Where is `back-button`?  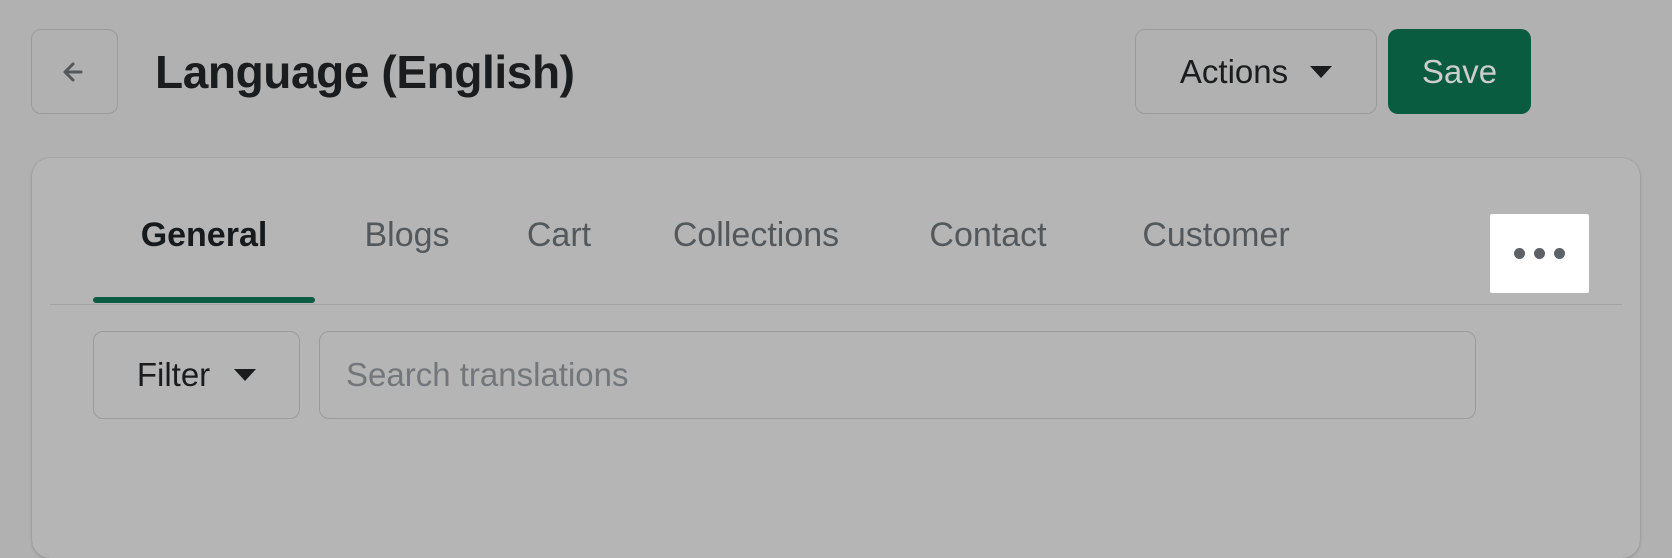 back-button is located at coordinates (74, 71).